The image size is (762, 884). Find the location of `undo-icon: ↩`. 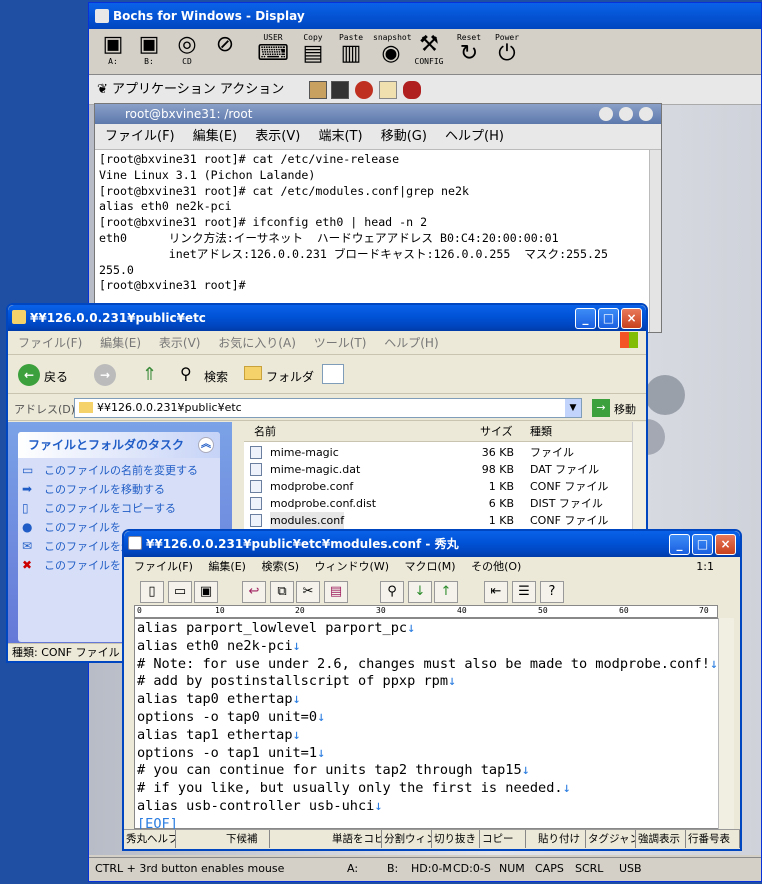

undo-icon: ↩ is located at coordinates (254, 592).